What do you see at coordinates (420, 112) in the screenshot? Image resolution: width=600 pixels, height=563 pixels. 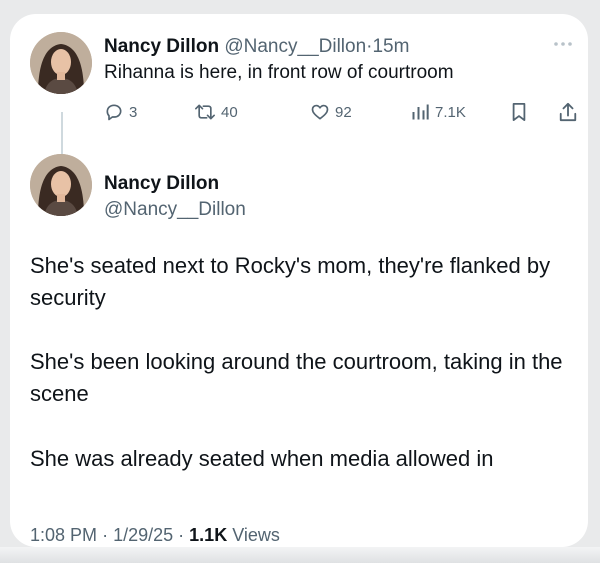 I see `analytics-icon` at bounding box center [420, 112].